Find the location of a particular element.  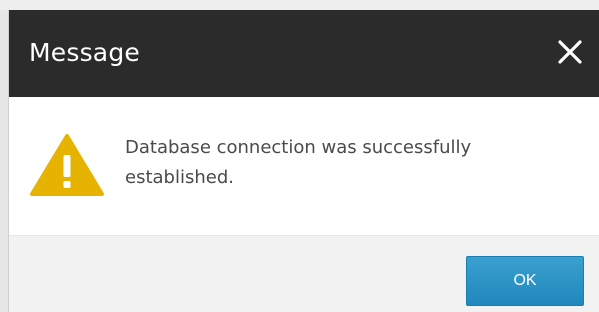

close-icon is located at coordinates (570, 52).